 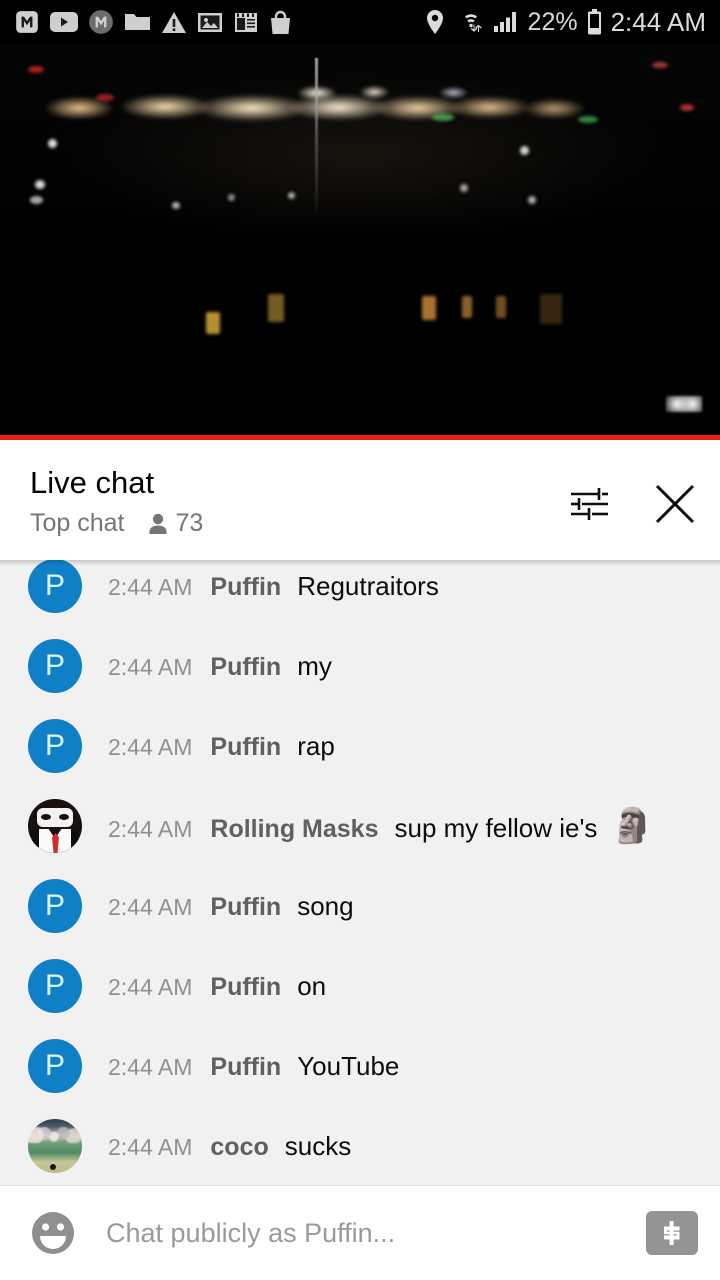 I want to click on tune-filter-button, so click(x=589, y=504).